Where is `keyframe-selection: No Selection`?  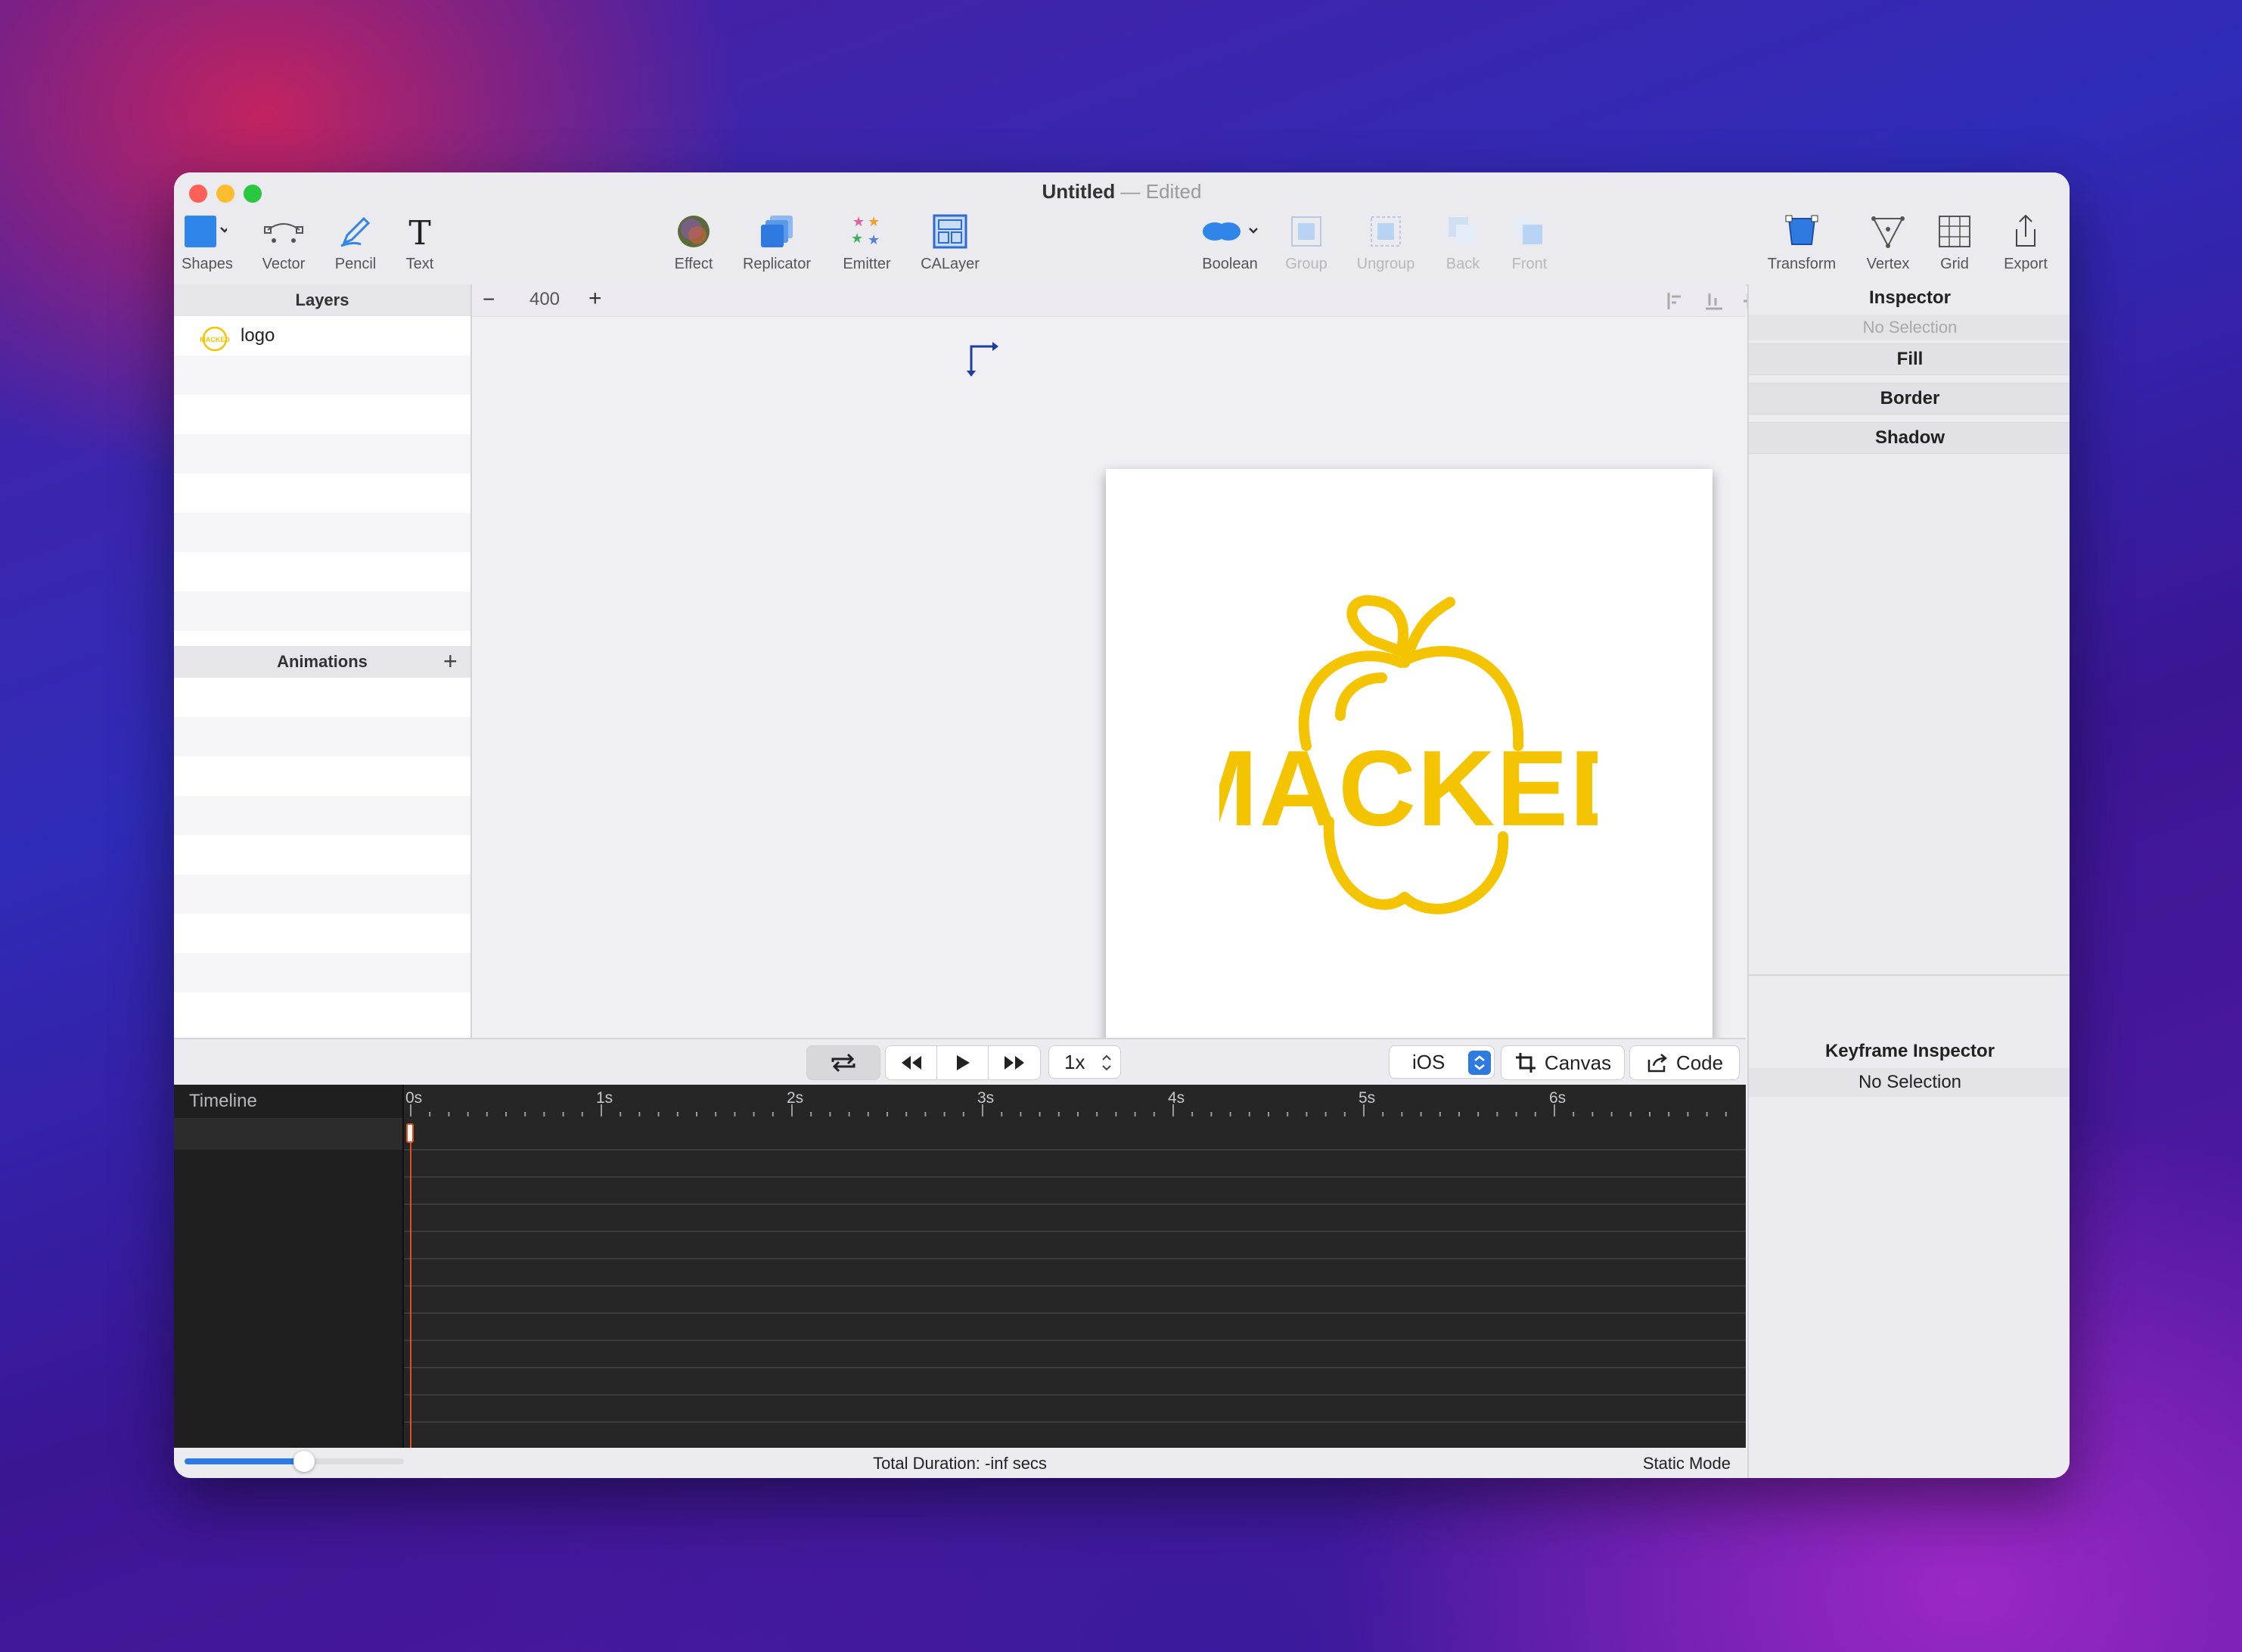 keyframe-selection: No Selection is located at coordinates (1910, 1082).